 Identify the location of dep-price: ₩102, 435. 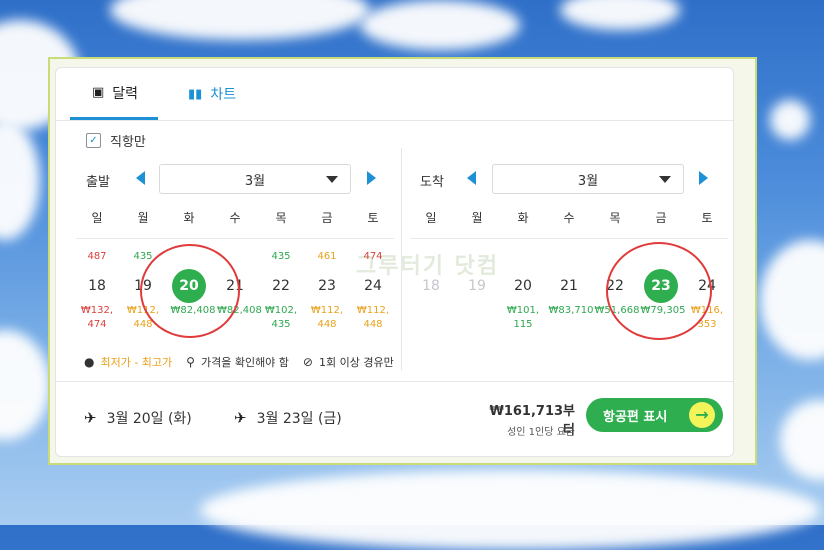
(281, 317).